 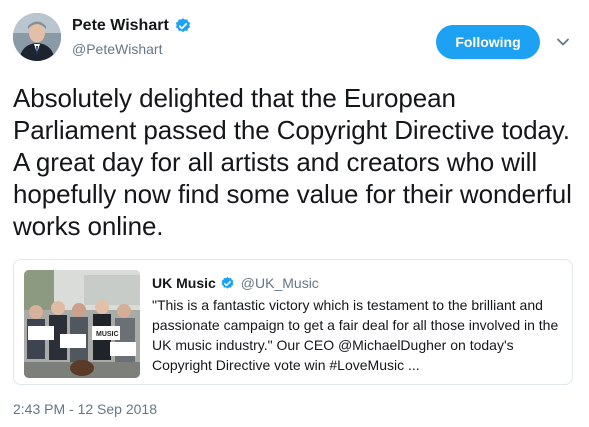 What do you see at coordinates (357, 283) in the screenshot?
I see `quoted-tweet-header: UK Music @UK_Music` at bounding box center [357, 283].